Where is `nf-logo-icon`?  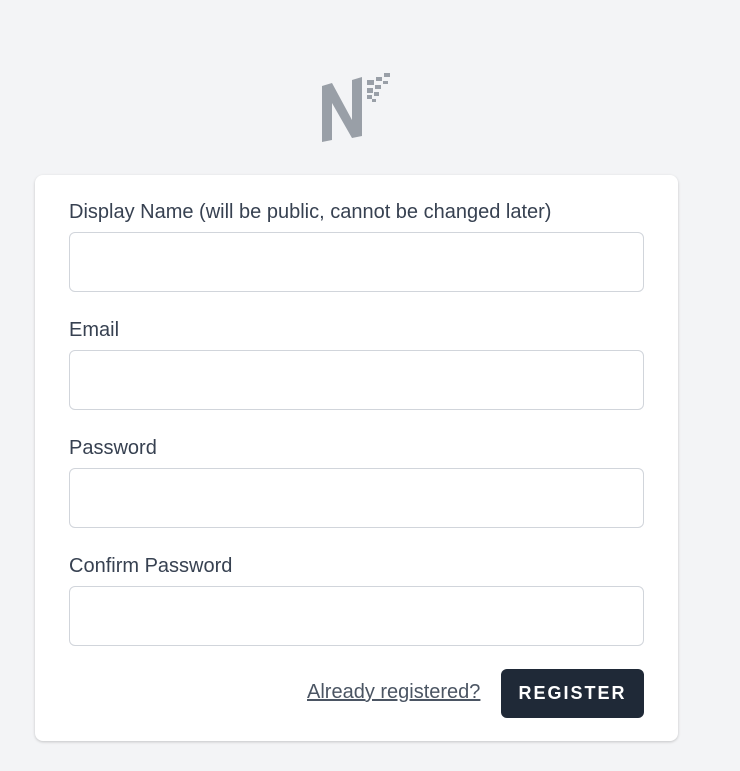 nf-logo-icon is located at coordinates (356, 106).